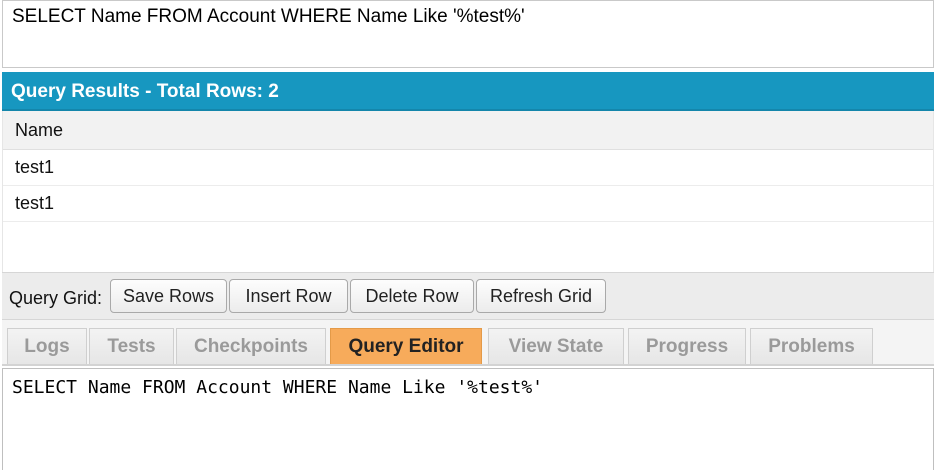 Image resolution: width=936 pixels, height=470 pixels. What do you see at coordinates (145, 91) in the screenshot?
I see `query-results-title: Query Results - Total Rows: 2` at bounding box center [145, 91].